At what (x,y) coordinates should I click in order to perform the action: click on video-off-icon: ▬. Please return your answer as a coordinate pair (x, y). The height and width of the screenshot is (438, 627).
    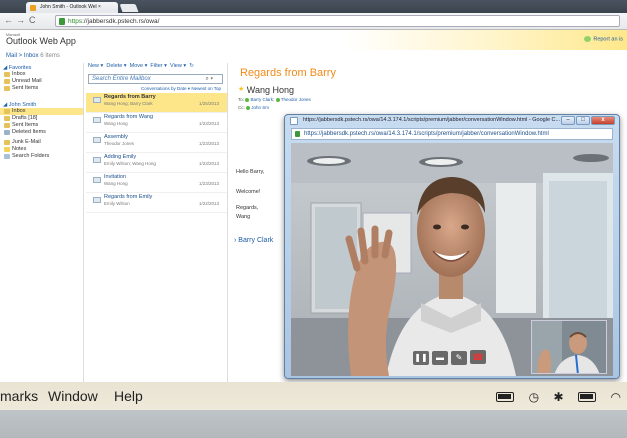
    Looking at the image, I should click on (440, 358).